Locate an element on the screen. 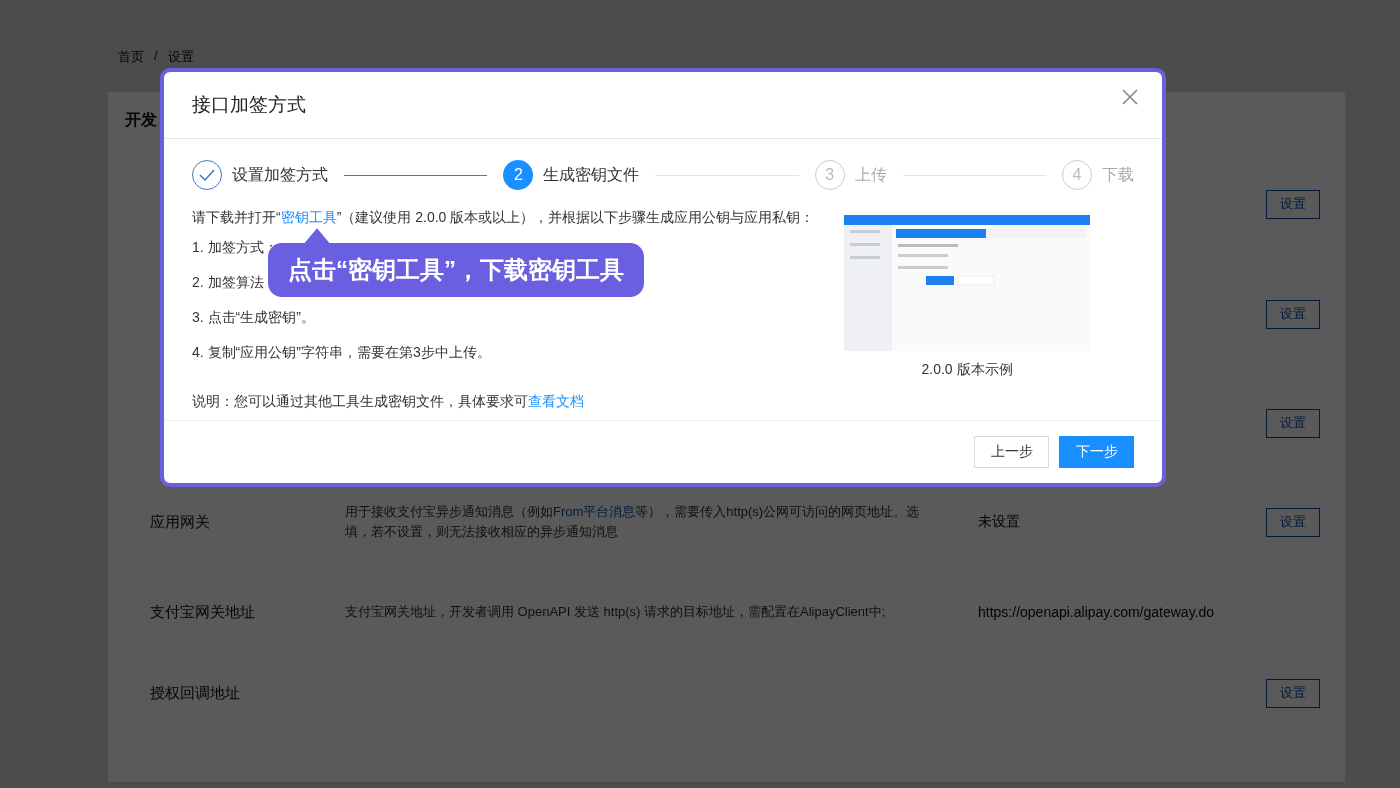  tool-link: 密钥工具 is located at coordinates (308, 217).